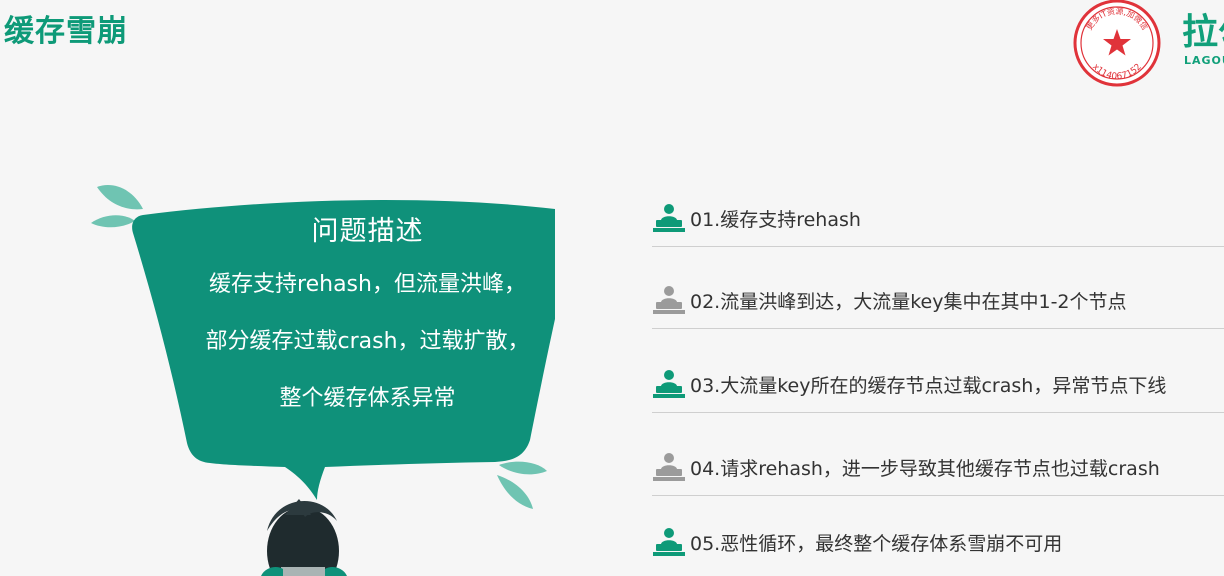 Image resolution: width=1224 pixels, height=576 pixels. I want to click on list-item: 05.恶性循环，最终整个缓存体系雪崩不可用, so click(938, 542).